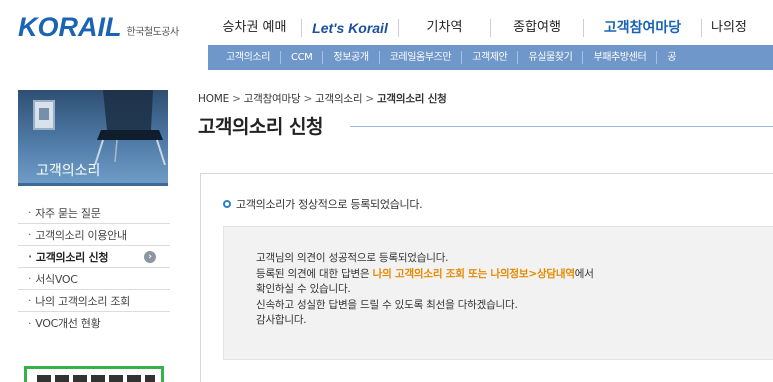 This screenshot has height=382, width=773. I want to click on breadcrumb-current: 고객의소리 신청, so click(411, 99).